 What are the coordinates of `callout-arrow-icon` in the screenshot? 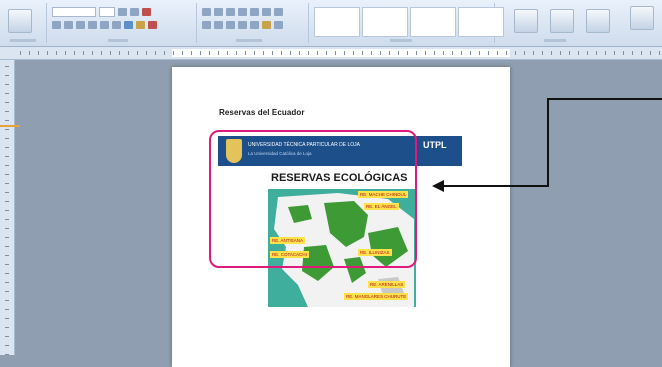 It's located at (547, 145).